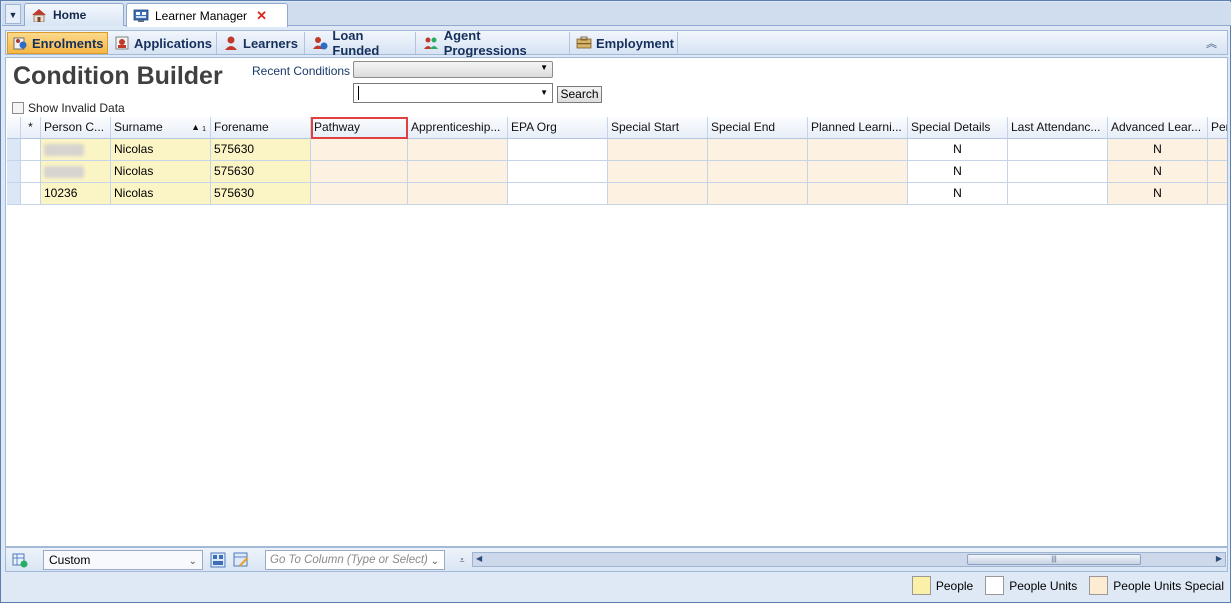 This screenshot has width=1231, height=603. I want to click on horizontal-scrollbar: ◀ ||| ▶, so click(849, 559).